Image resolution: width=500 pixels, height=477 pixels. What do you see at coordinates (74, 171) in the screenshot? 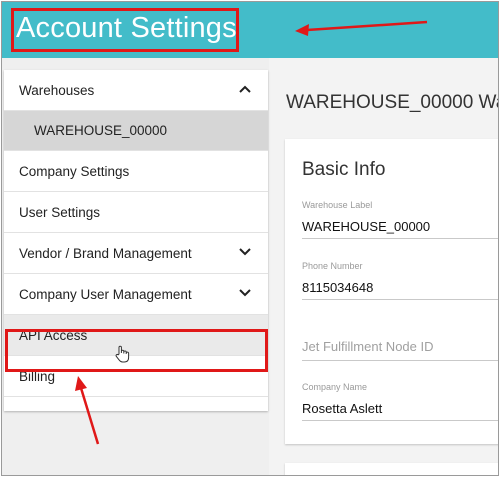
I see `sidebar-item-label: Company Settings` at bounding box center [74, 171].